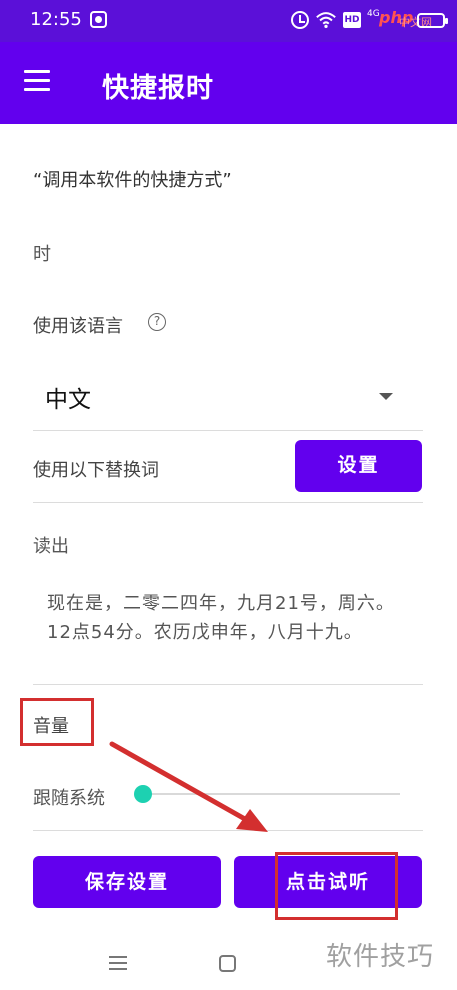 The image size is (457, 990). What do you see at coordinates (57, 722) in the screenshot?
I see `annotation-highlight-volume` at bounding box center [57, 722].